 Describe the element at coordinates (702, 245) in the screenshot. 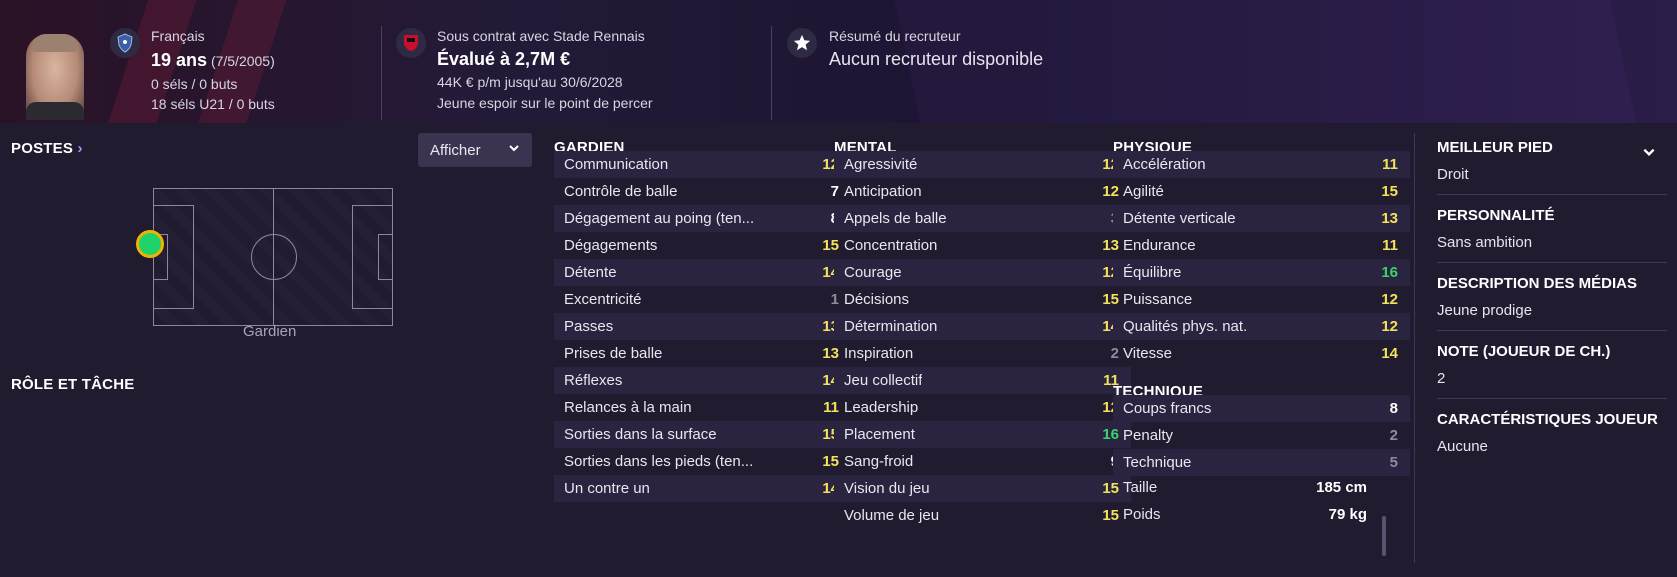

I see `gardien-attribute-row: Dégagements 15` at that location.